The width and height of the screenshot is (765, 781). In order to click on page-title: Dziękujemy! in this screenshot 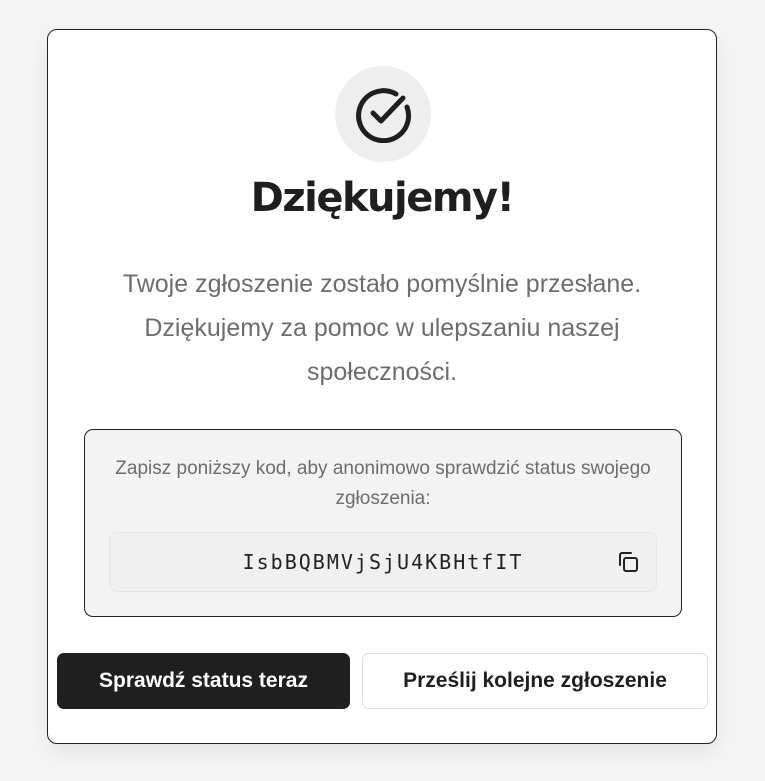, I will do `click(382, 198)`.